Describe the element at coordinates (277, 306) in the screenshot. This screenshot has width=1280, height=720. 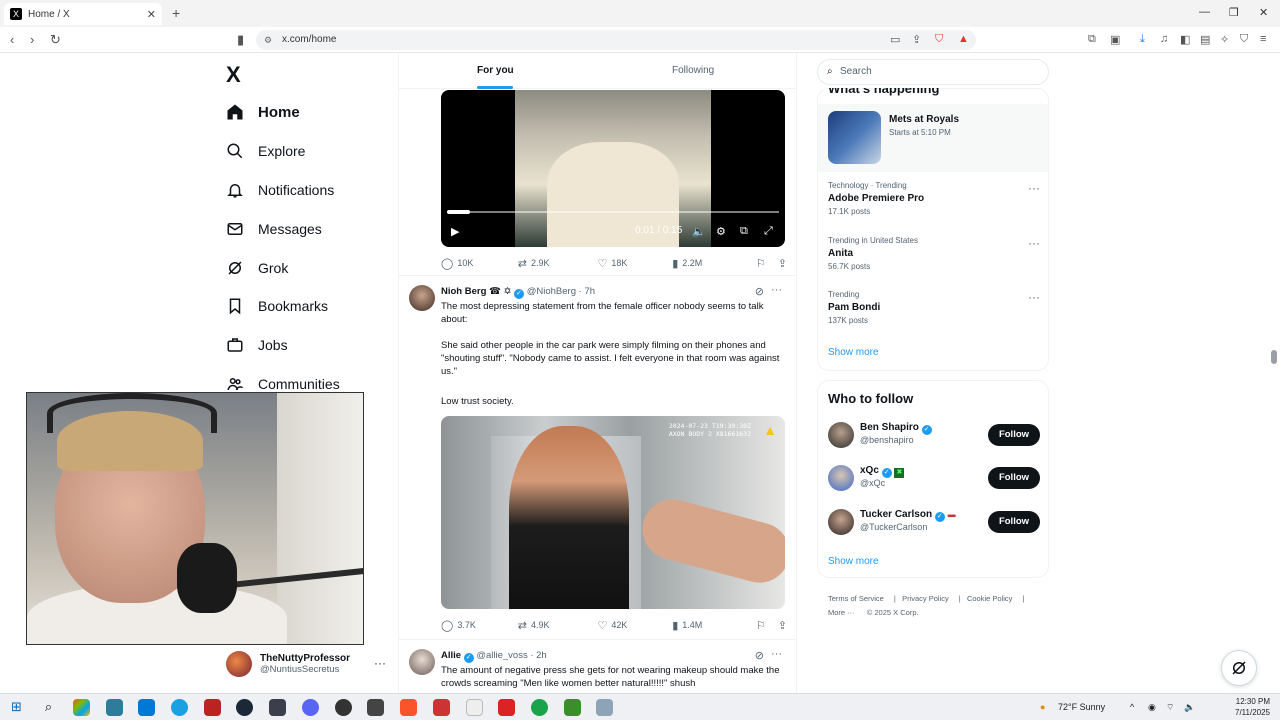
I see `nav-bookmarks: Bookmarks` at that location.